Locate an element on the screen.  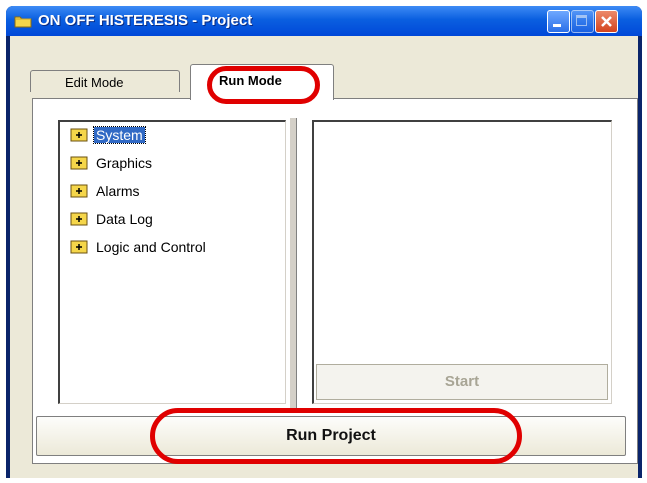
pane-splitter is located at coordinates (293, 263).